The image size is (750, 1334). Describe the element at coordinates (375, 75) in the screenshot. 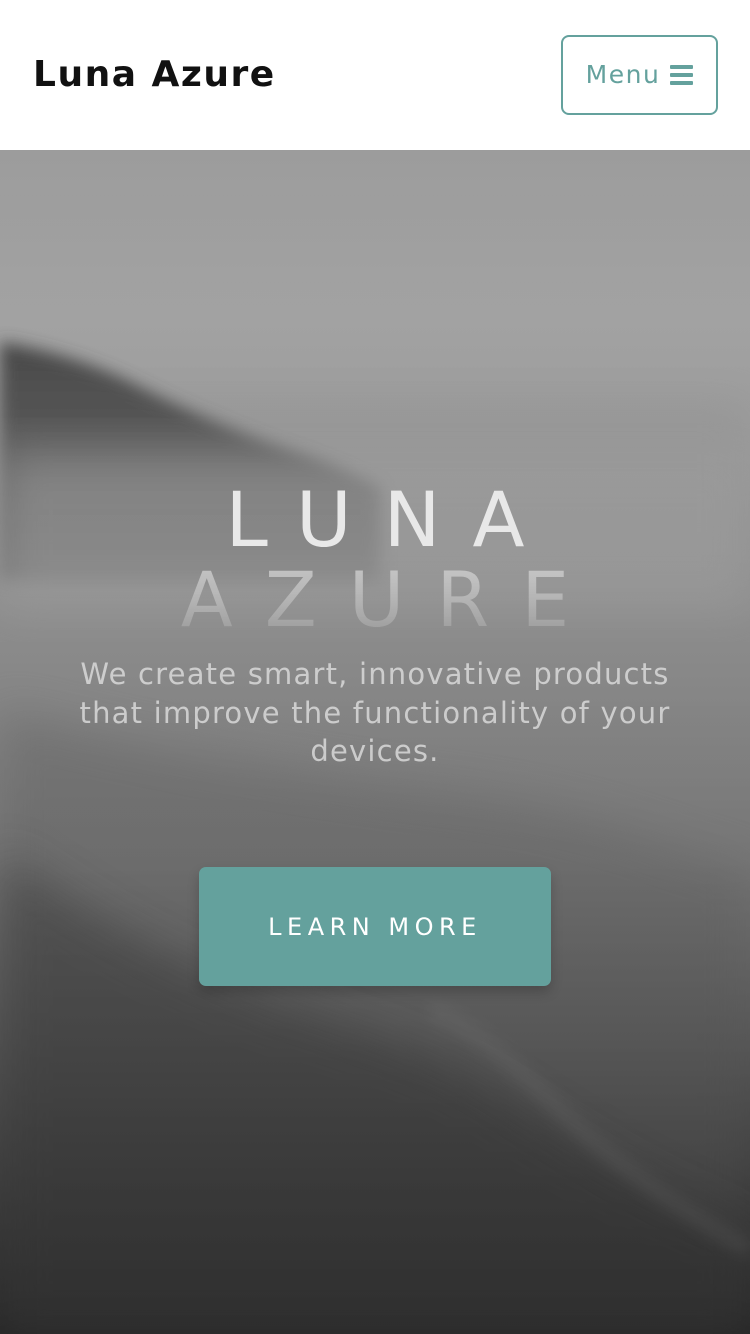

I see `navbar: Luna Azure Menu` at that location.